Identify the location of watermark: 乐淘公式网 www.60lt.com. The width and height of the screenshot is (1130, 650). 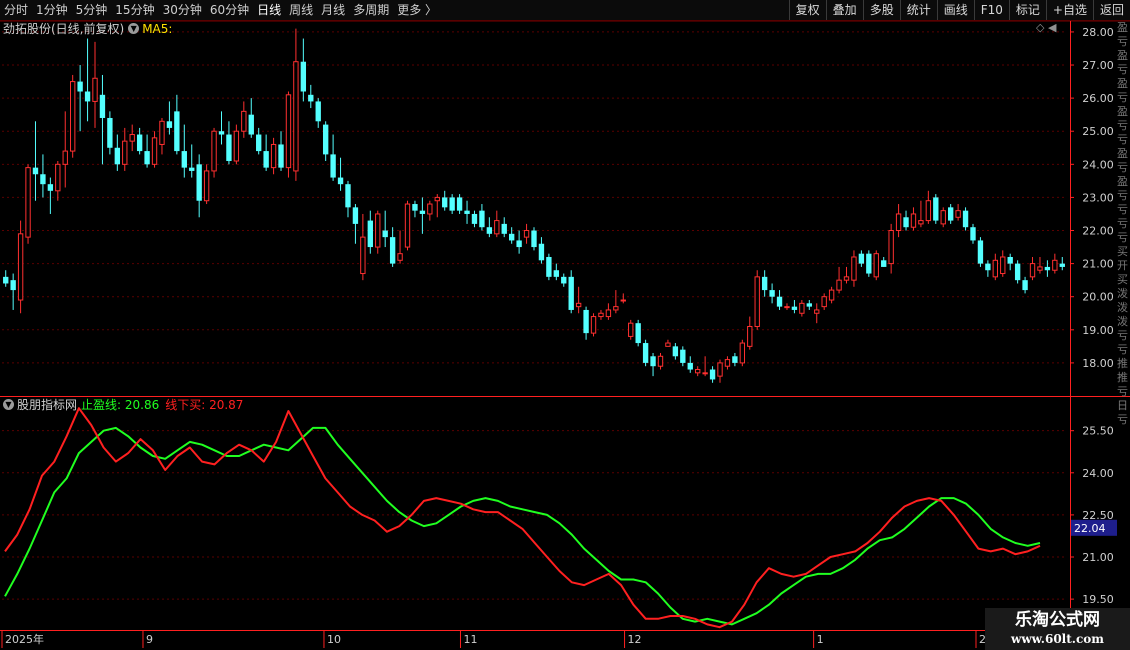
(1057, 629).